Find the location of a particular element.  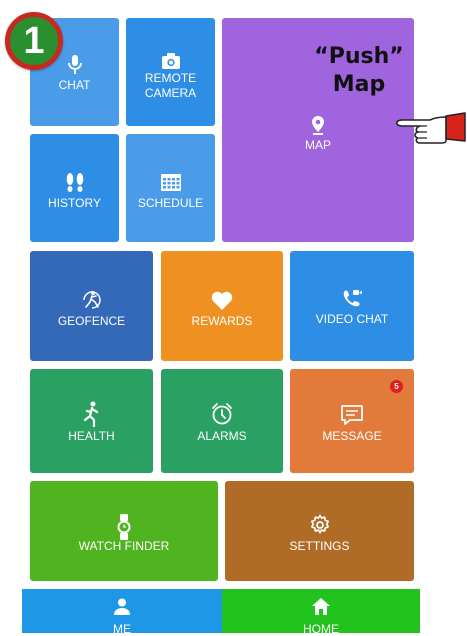

tile-geofence-label: GEOFENCE is located at coordinates (91, 321).